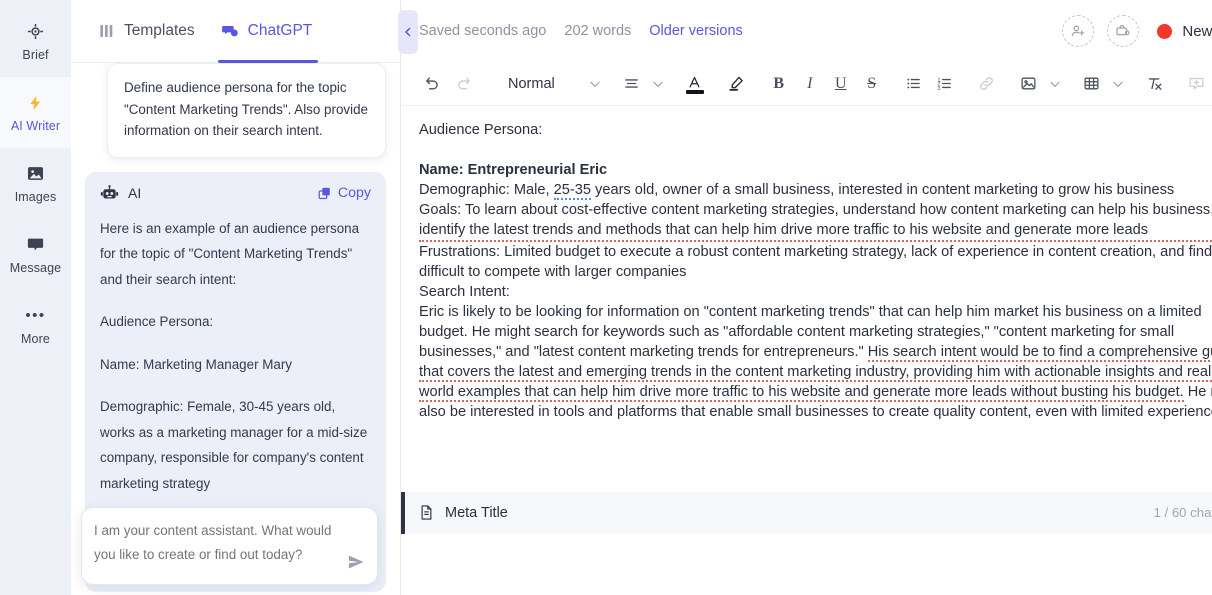 The image size is (1212, 595). Describe the element at coordinates (235, 193) in the screenshot. I see `ai-message-header: AI Copy` at that location.